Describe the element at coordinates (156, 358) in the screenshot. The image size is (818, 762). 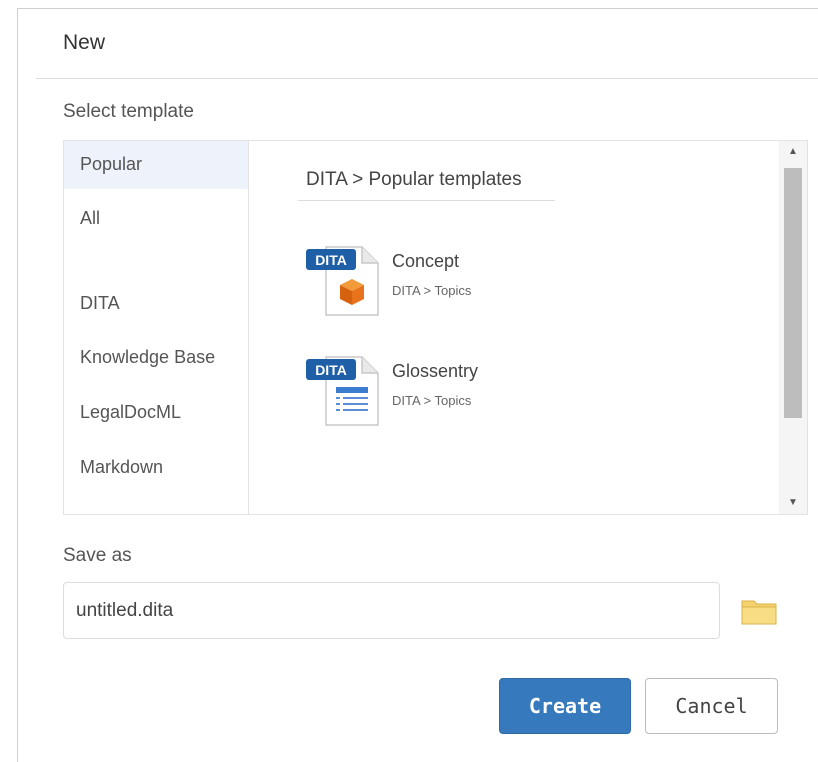
I see `category-knowledge-base: Knowledge Base` at that location.